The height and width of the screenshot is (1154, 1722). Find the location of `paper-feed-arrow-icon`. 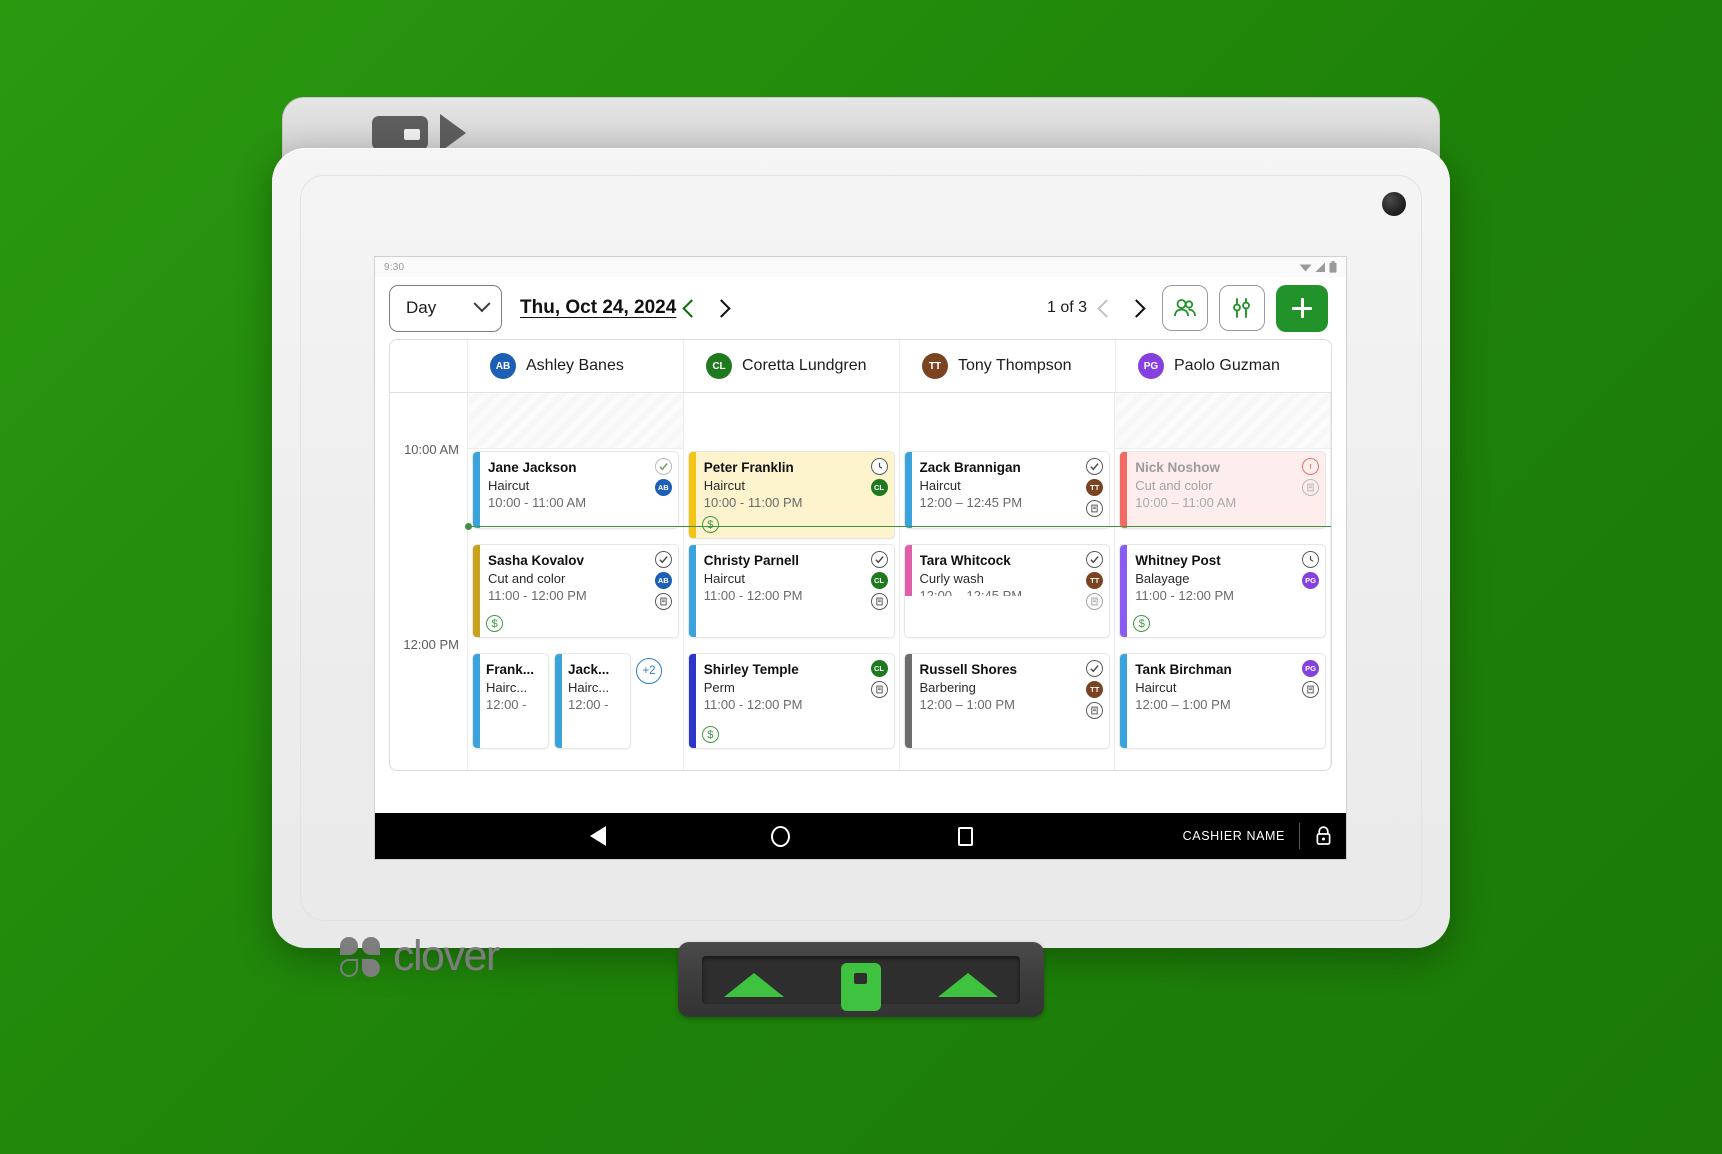

paper-feed-arrow-icon is located at coordinates (453, 133).